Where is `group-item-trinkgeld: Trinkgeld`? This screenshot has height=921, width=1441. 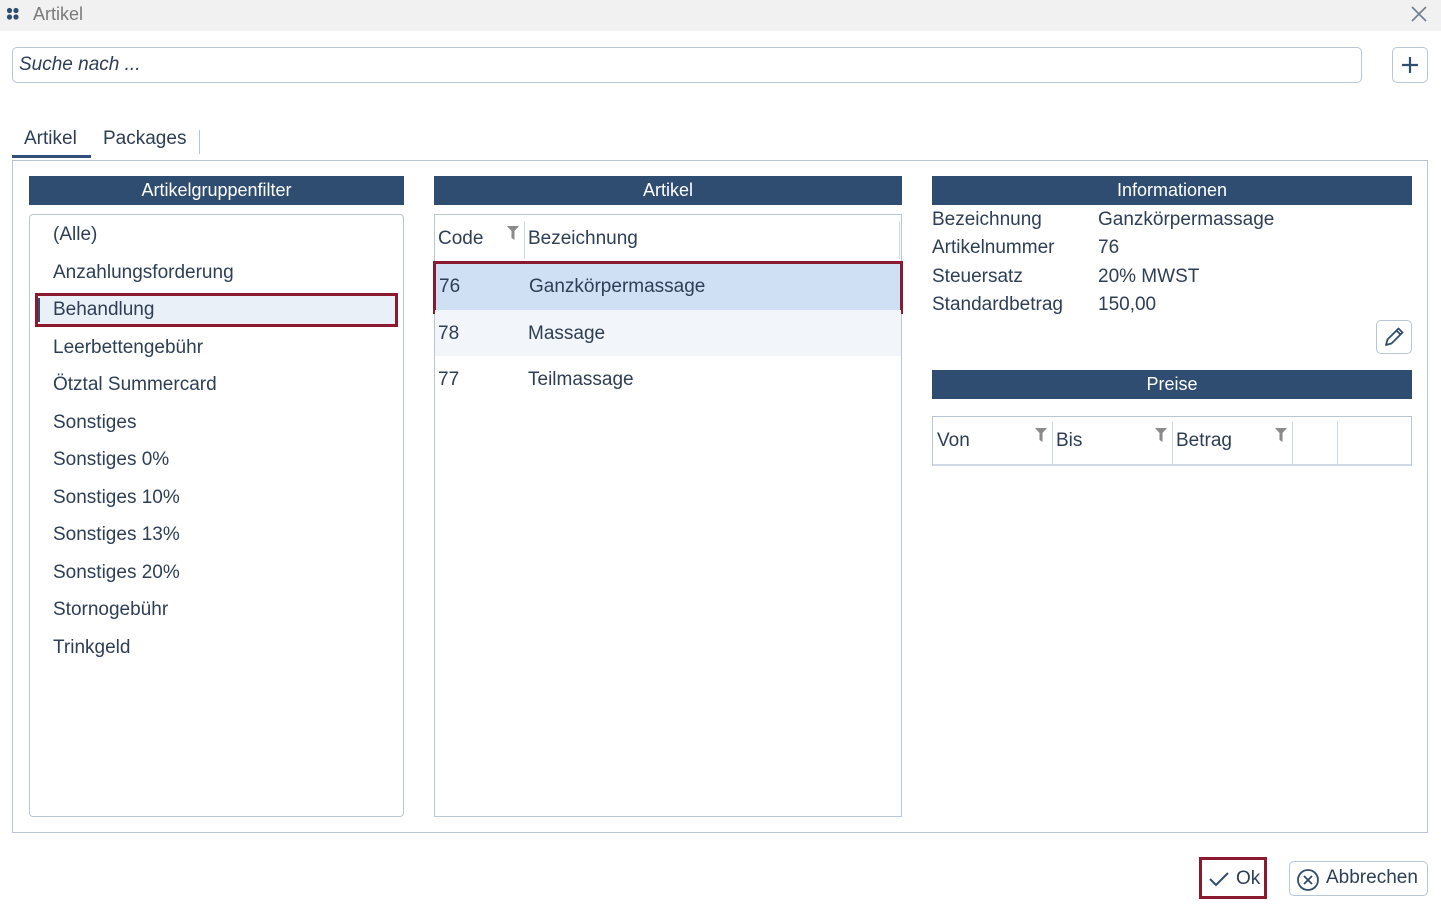 group-item-trinkgeld: Trinkgeld is located at coordinates (216, 648).